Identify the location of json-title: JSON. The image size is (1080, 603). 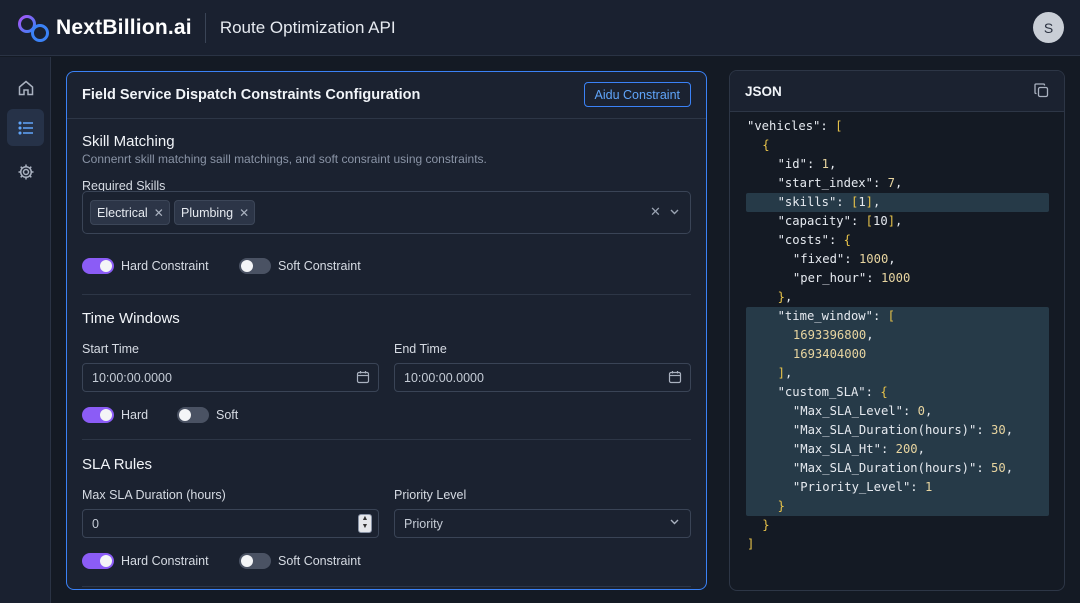
(763, 91).